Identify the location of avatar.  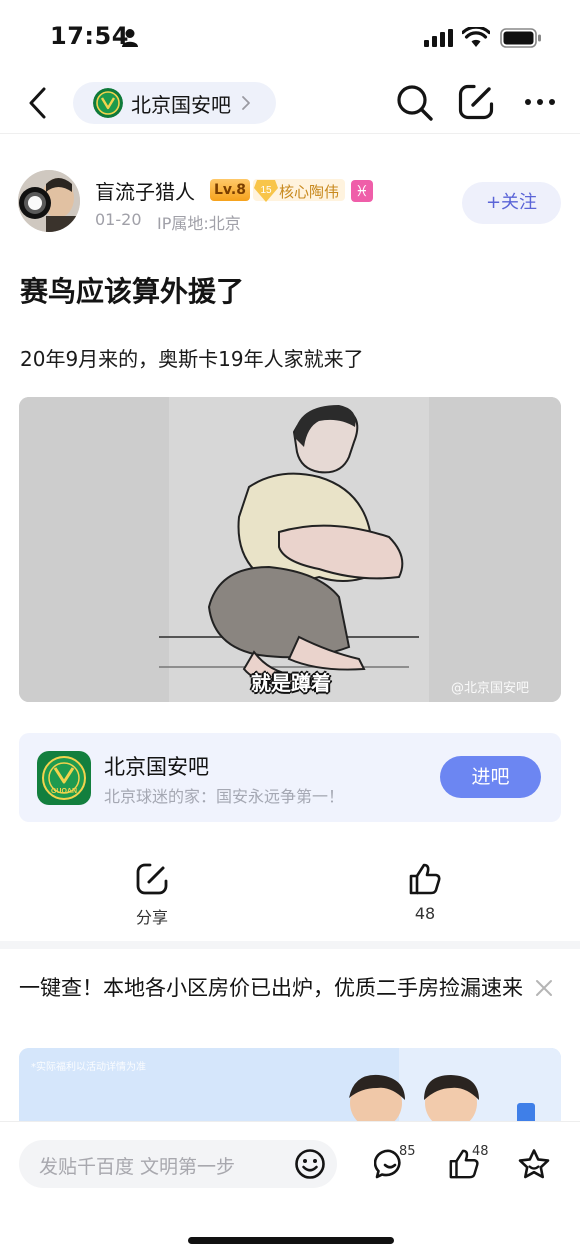
(49, 201).